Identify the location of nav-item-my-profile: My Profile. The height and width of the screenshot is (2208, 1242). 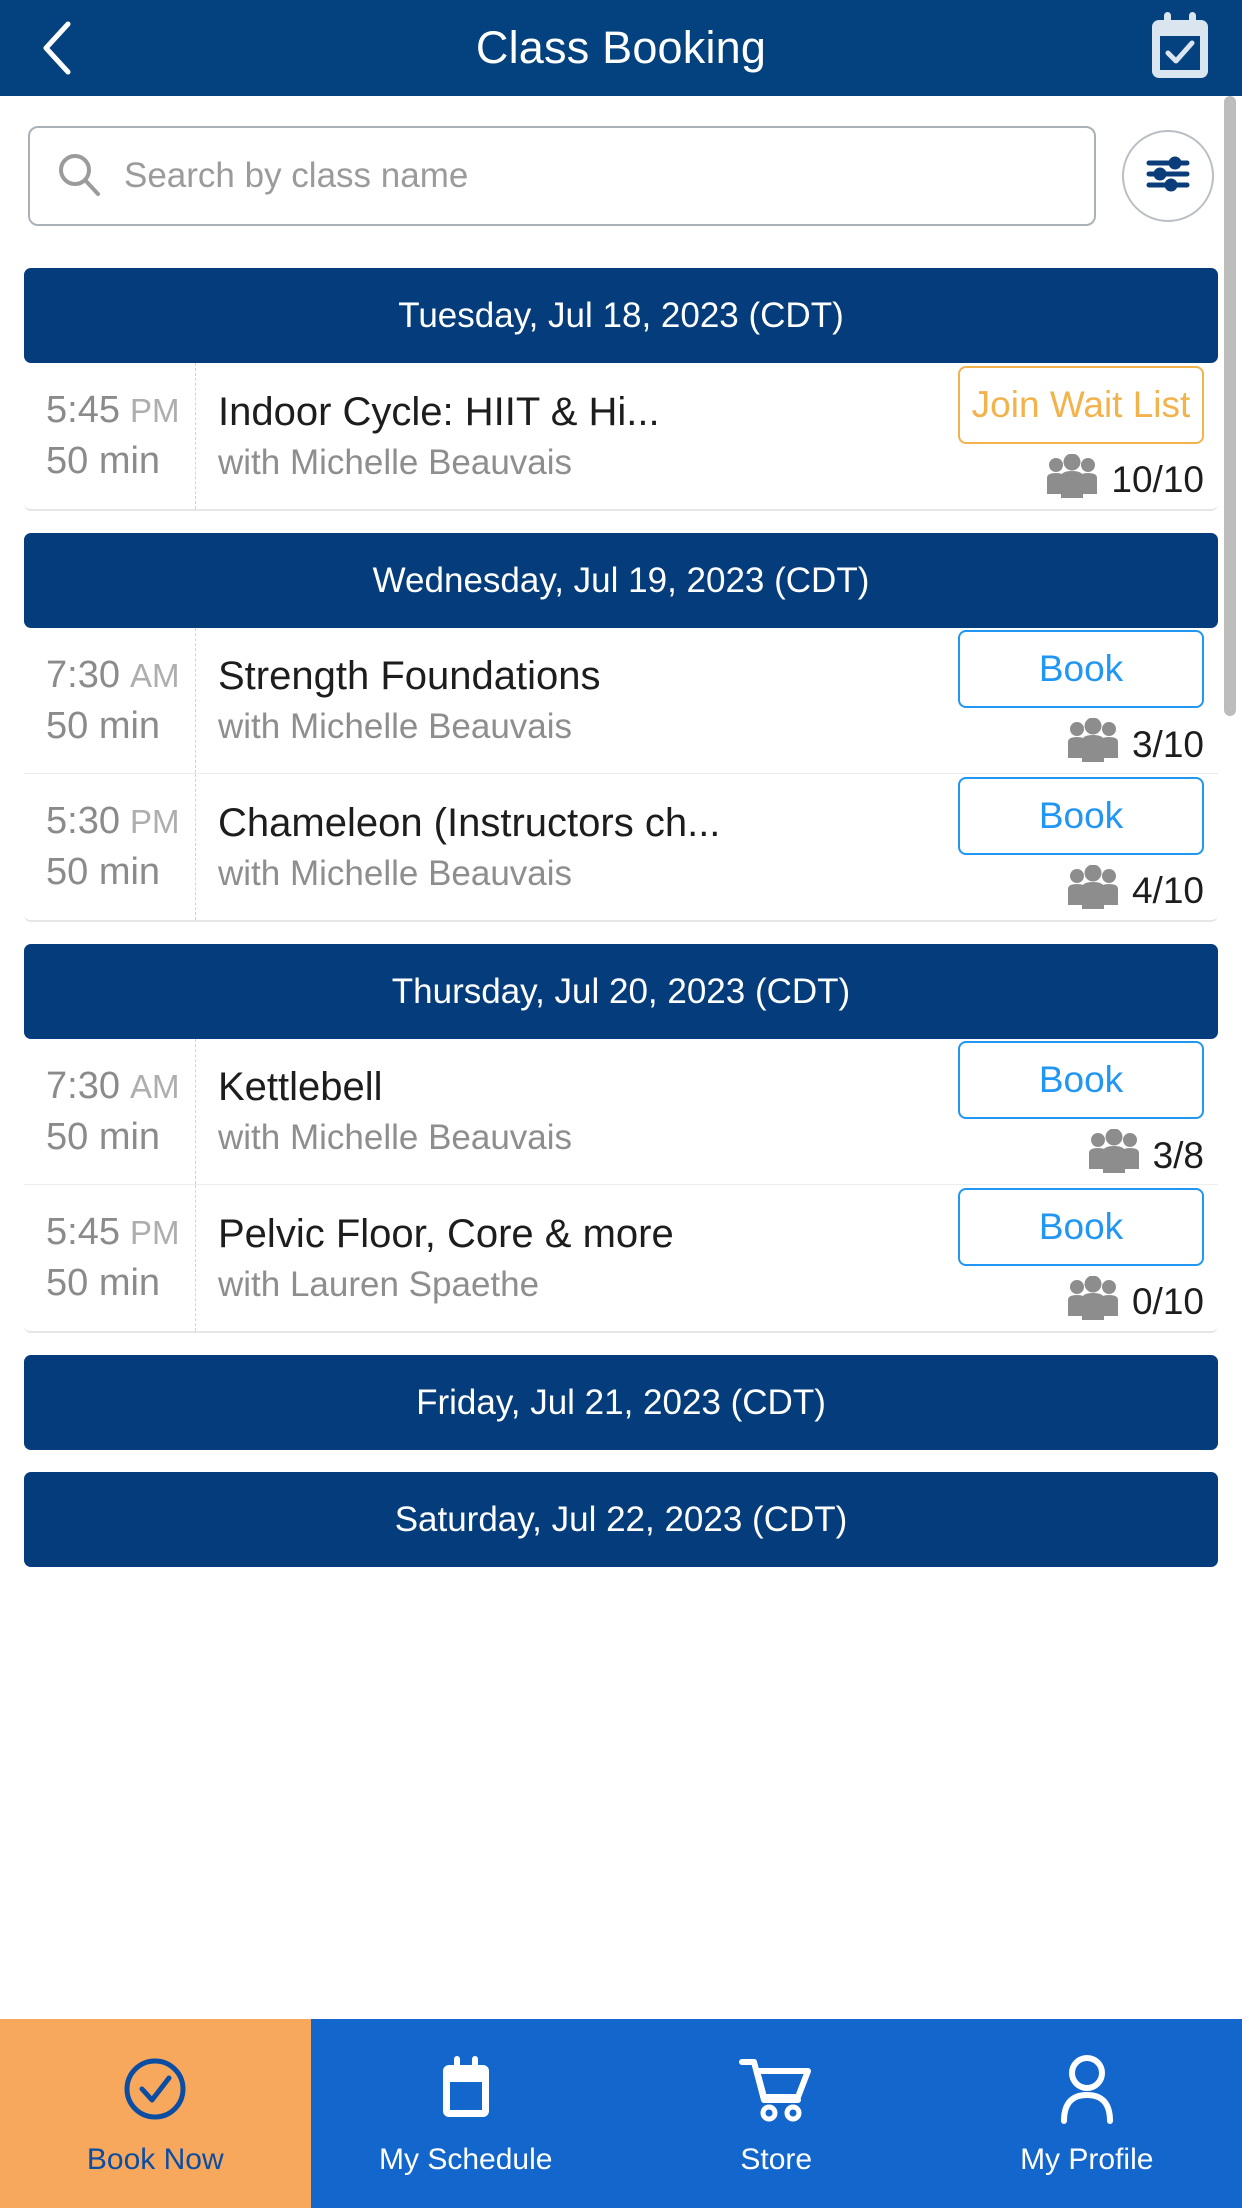
(1087, 2113).